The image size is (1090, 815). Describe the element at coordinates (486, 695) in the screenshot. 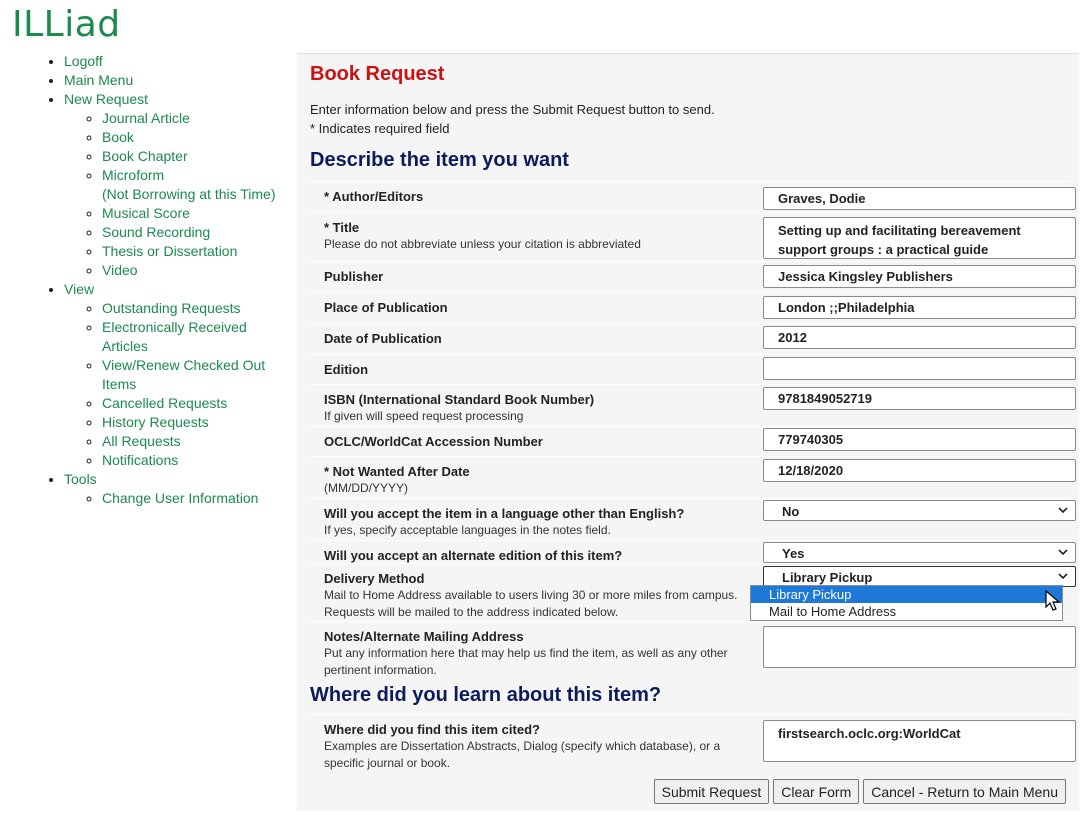

I see `section-heading-where: Where did you learn about this item?` at that location.